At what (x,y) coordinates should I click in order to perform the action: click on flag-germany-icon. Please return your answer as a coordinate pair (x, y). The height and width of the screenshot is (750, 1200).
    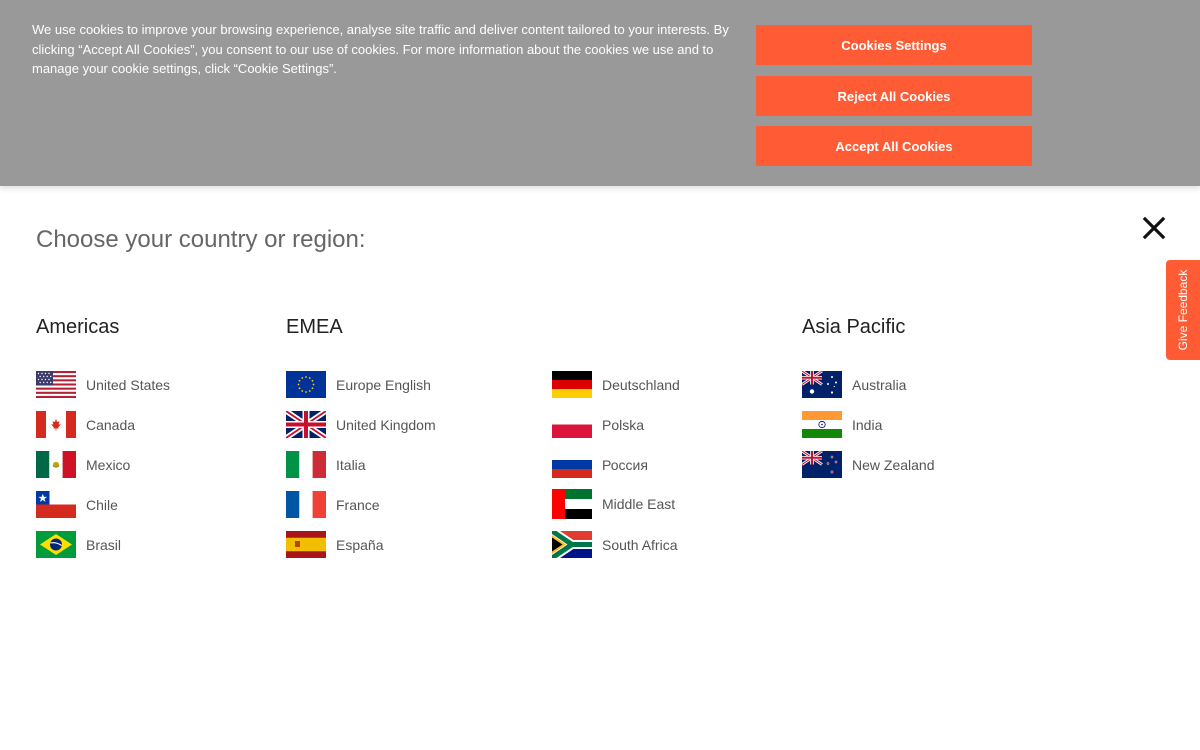
    Looking at the image, I should click on (572, 384).